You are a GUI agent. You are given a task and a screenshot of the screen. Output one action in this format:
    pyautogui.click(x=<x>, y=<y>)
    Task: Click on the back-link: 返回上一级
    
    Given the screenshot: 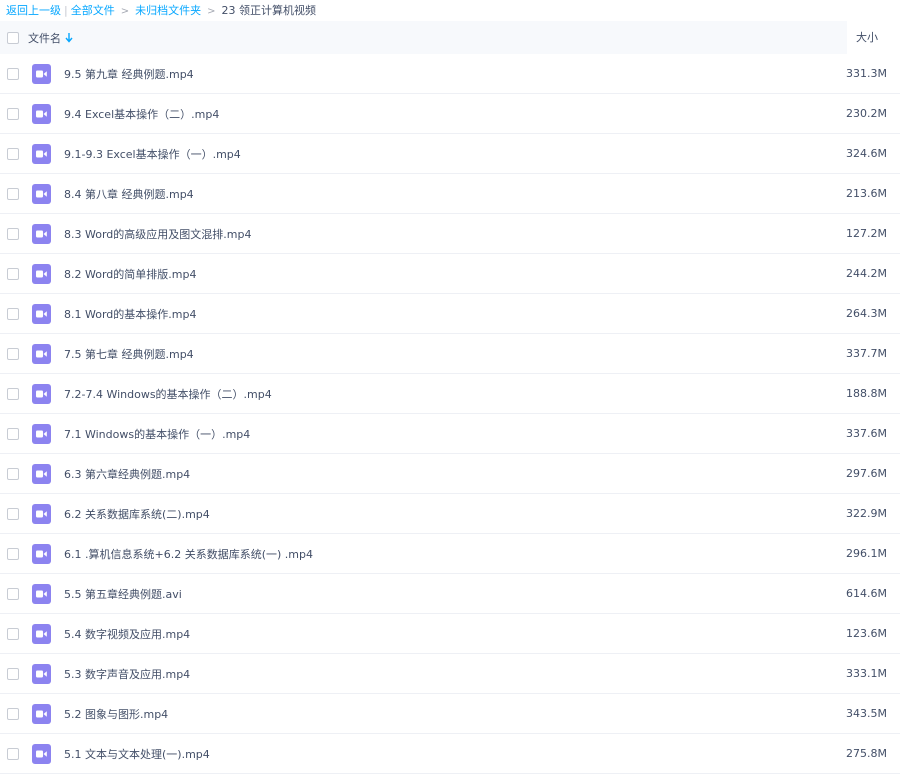 What is the action you would take?
    pyautogui.click(x=33, y=10)
    